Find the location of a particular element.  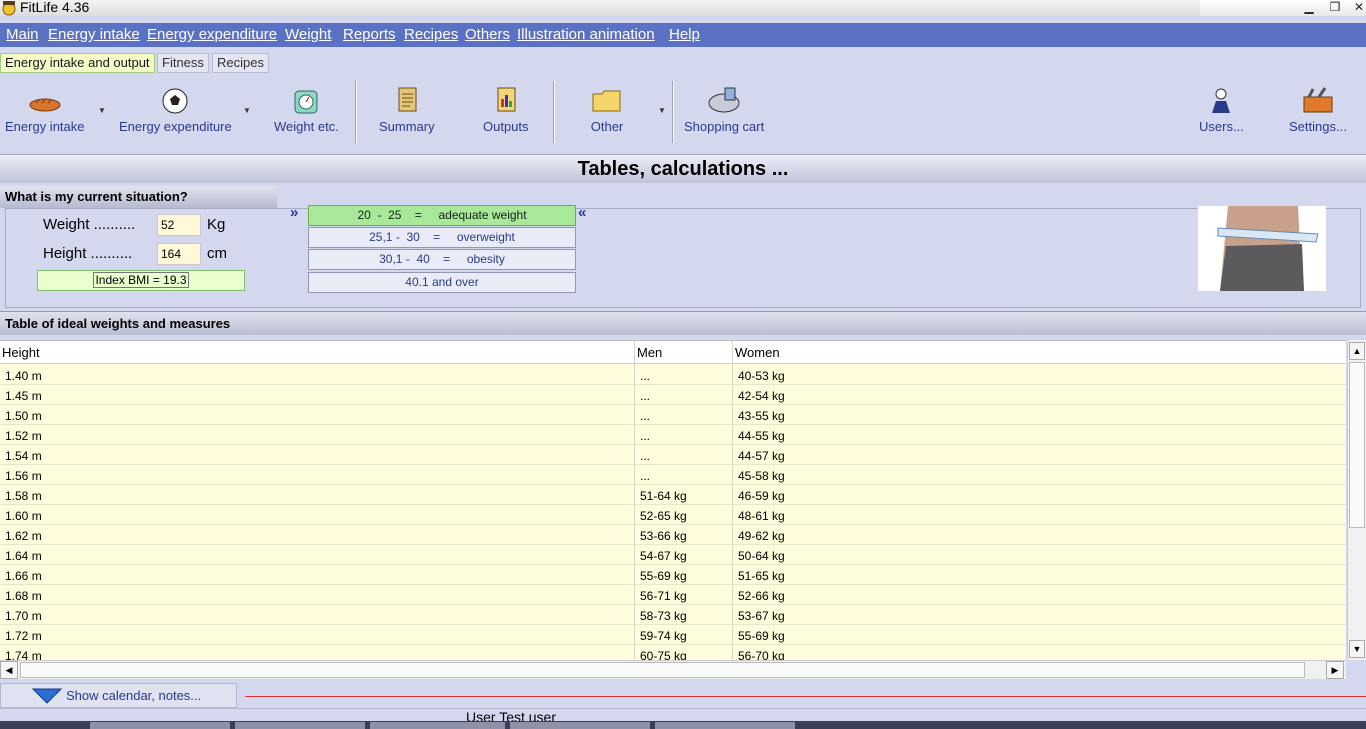

soccer-ball-icon is located at coordinates (175, 101).